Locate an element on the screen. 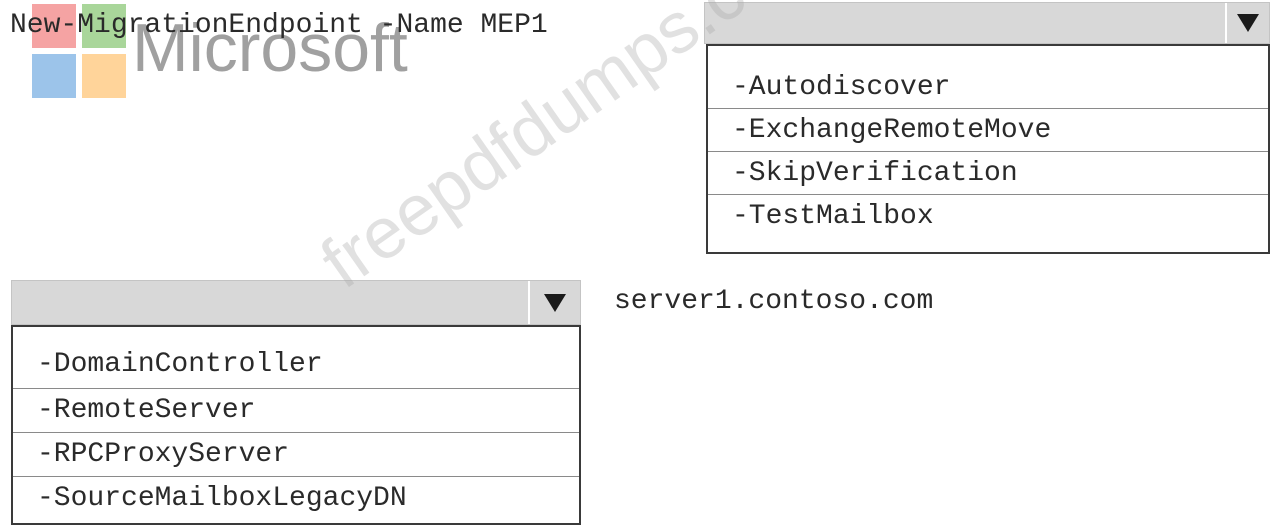 The height and width of the screenshot is (525, 1272). dropdown-2-option-domaincontroller: -DomainController is located at coordinates (296, 358).